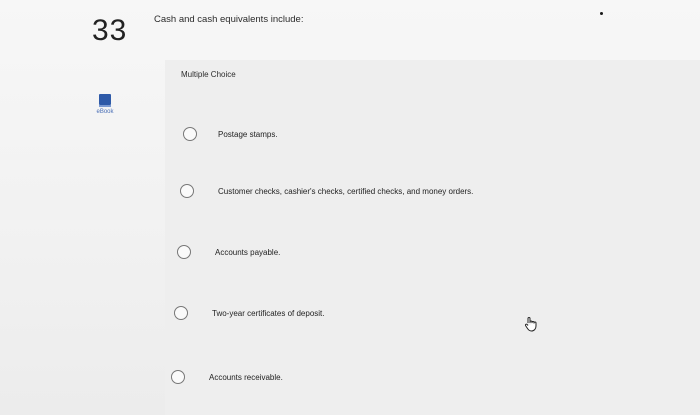 Image resolution: width=700 pixels, height=415 pixels. What do you see at coordinates (229, 19) in the screenshot?
I see `question-prompt: Cash and cash equivalents include:` at bounding box center [229, 19].